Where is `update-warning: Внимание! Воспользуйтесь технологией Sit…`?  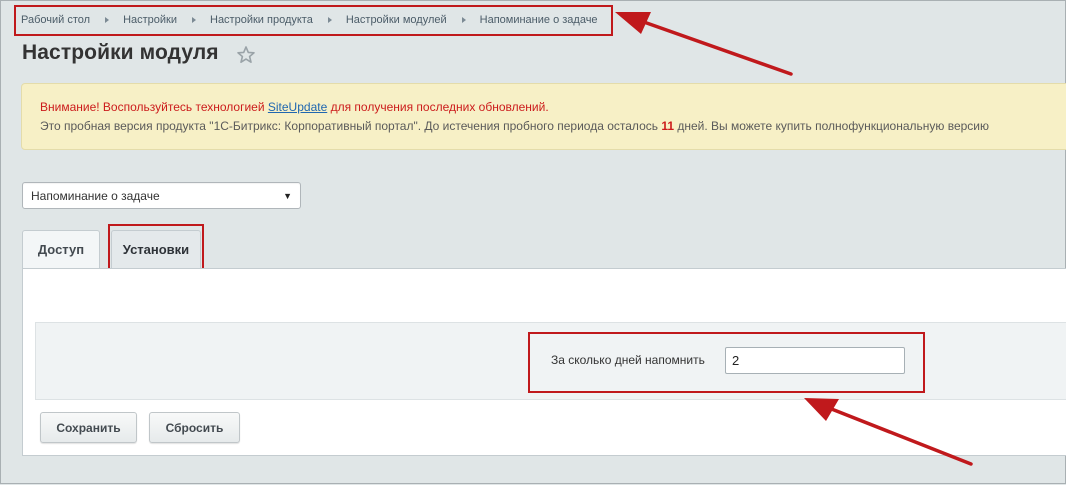 update-warning: Внимание! Воспользуйтесь технологией Sit… is located at coordinates (294, 107).